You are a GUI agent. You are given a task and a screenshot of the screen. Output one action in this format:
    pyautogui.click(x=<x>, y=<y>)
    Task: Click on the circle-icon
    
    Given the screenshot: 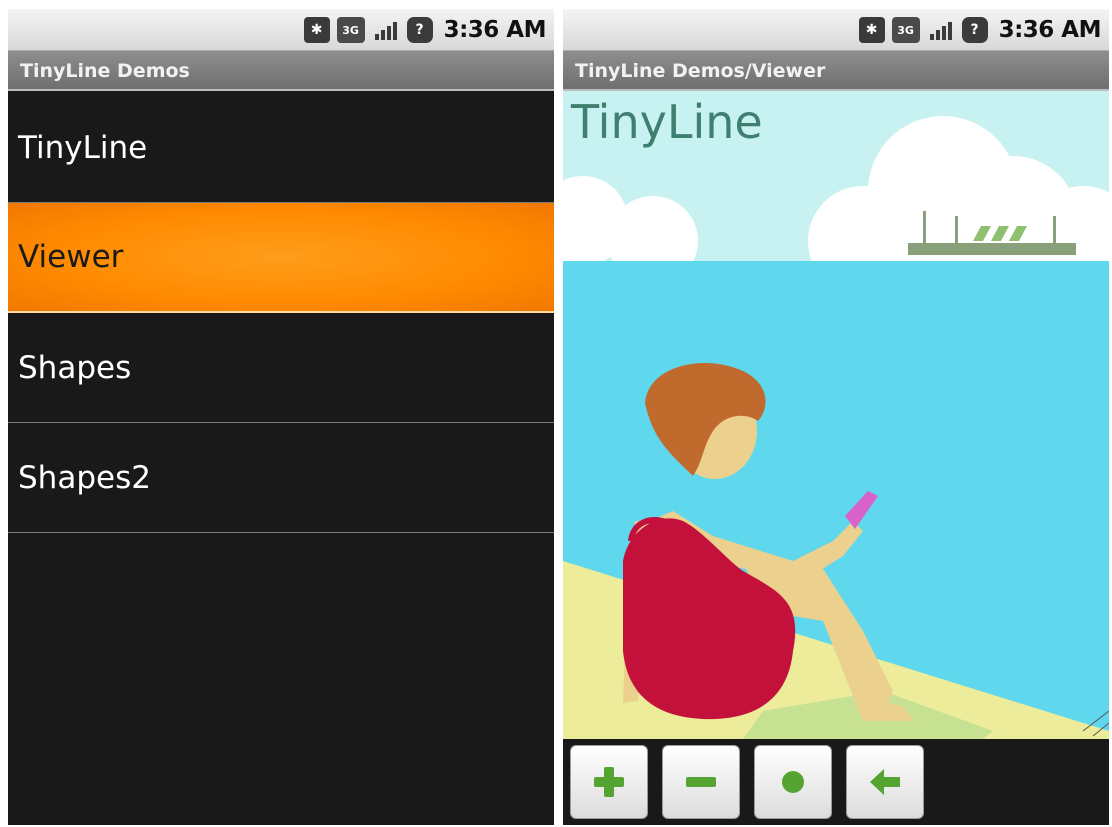 What is the action you would take?
    pyautogui.click(x=793, y=782)
    